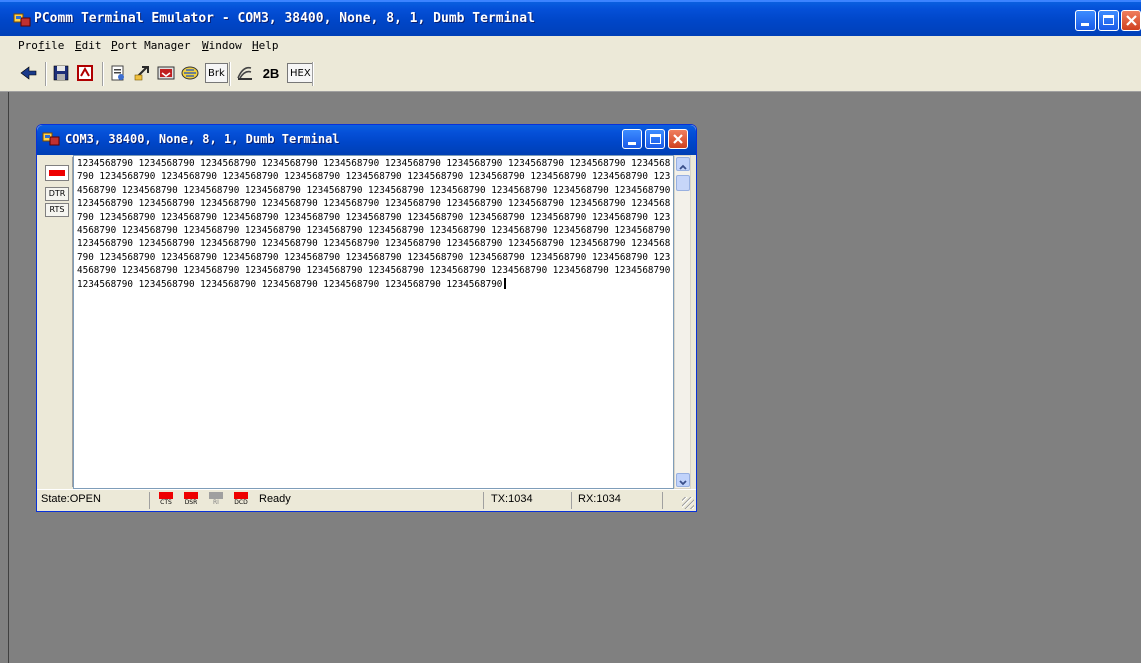 The width and height of the screenshot is (1141, 663). Describe the element at coordinates (22, 20) in the screenshot. I see `pcomm-app-icon` at that location.